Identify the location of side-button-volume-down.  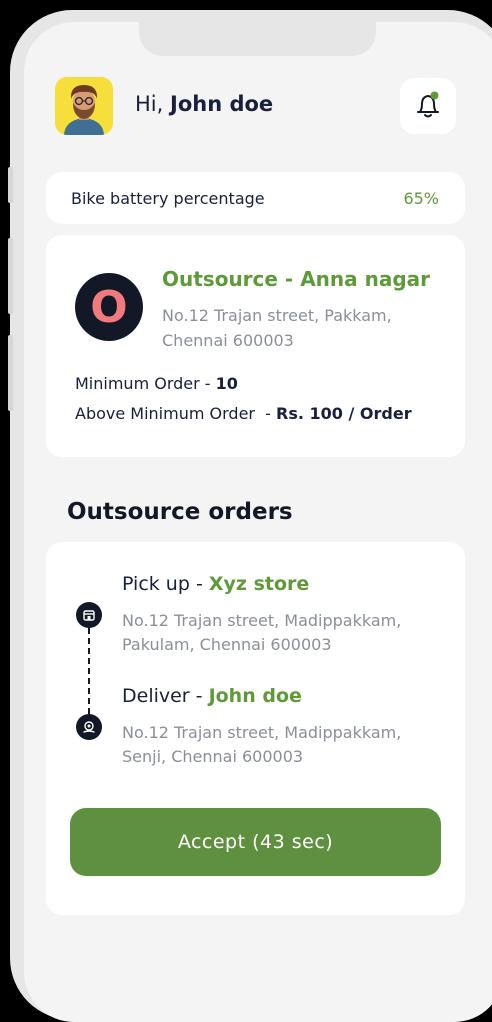
(10, 373).